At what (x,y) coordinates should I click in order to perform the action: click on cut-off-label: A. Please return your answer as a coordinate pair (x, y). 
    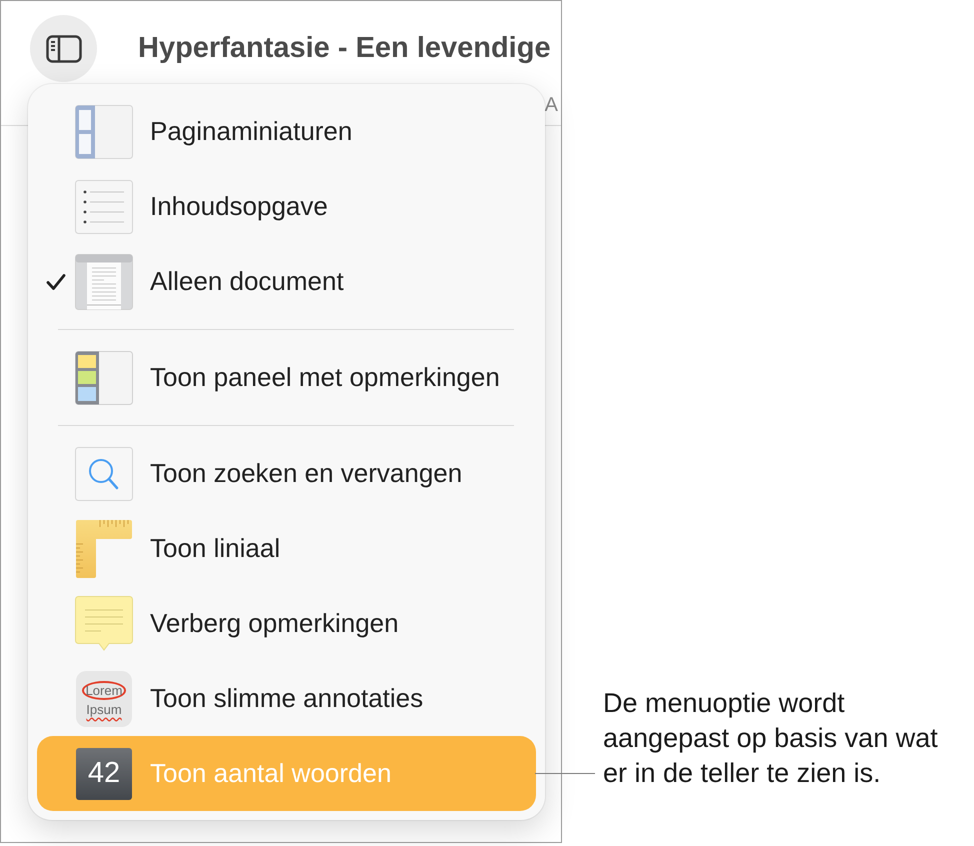
    Looking at the image, I should click on (551, 105).